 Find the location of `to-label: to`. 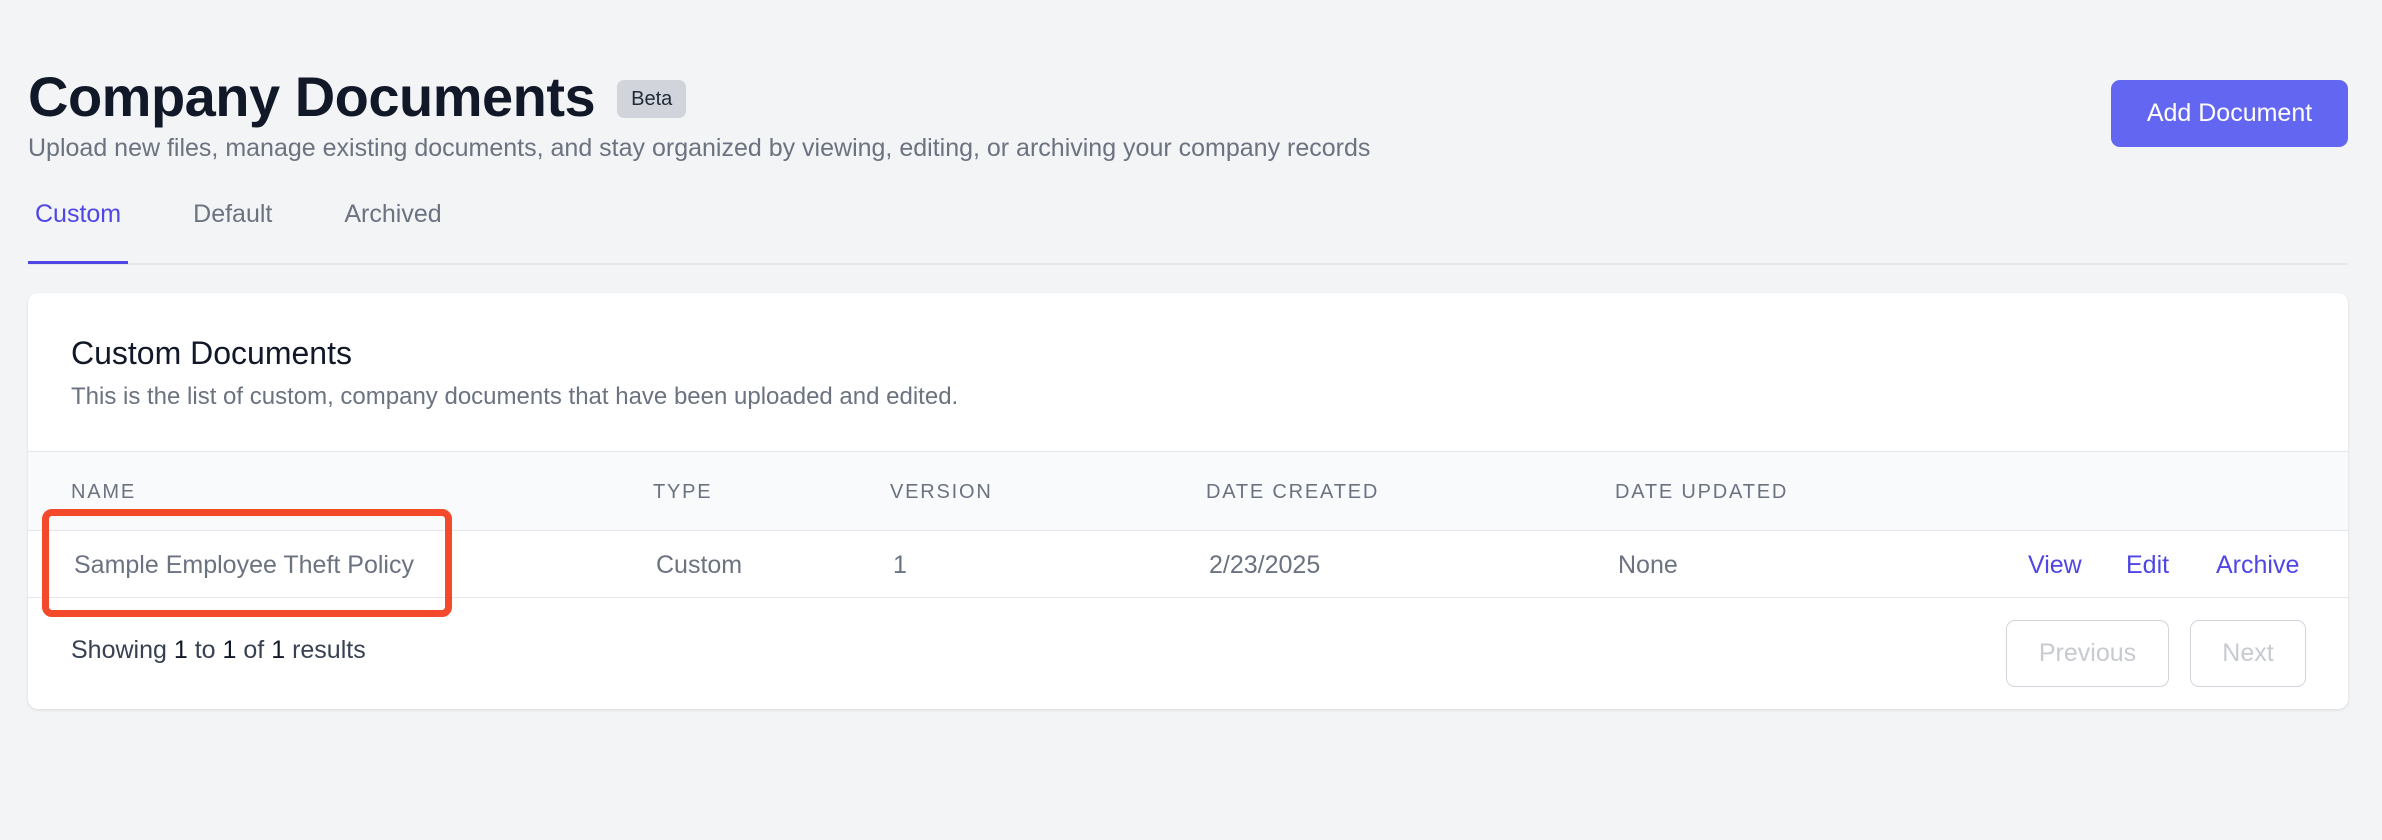

to-label: to is located at coordinates (205, 650).